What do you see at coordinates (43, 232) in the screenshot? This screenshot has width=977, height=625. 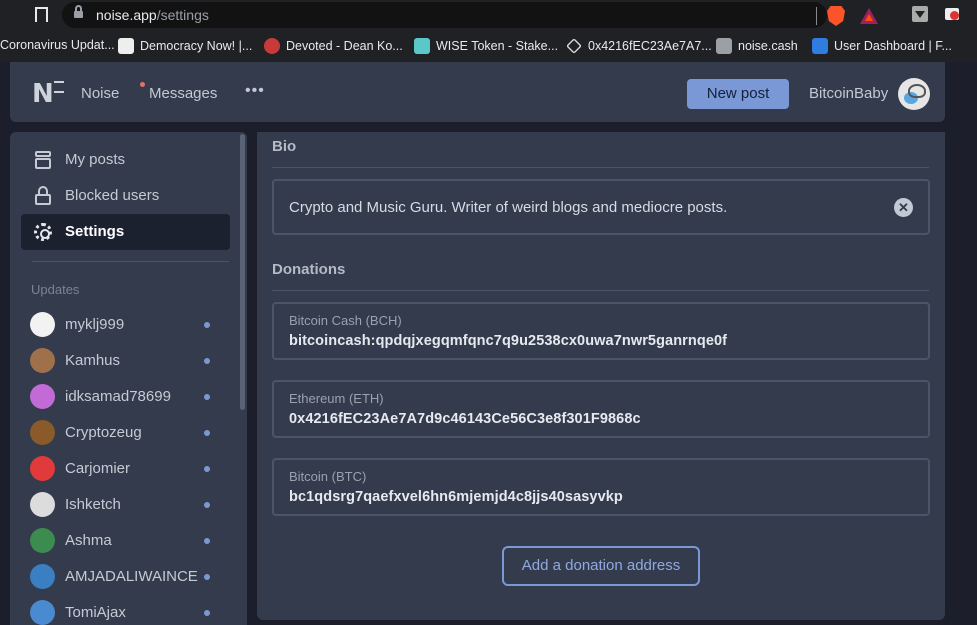 I see `gear-icon` at bounding box center [43, 232].